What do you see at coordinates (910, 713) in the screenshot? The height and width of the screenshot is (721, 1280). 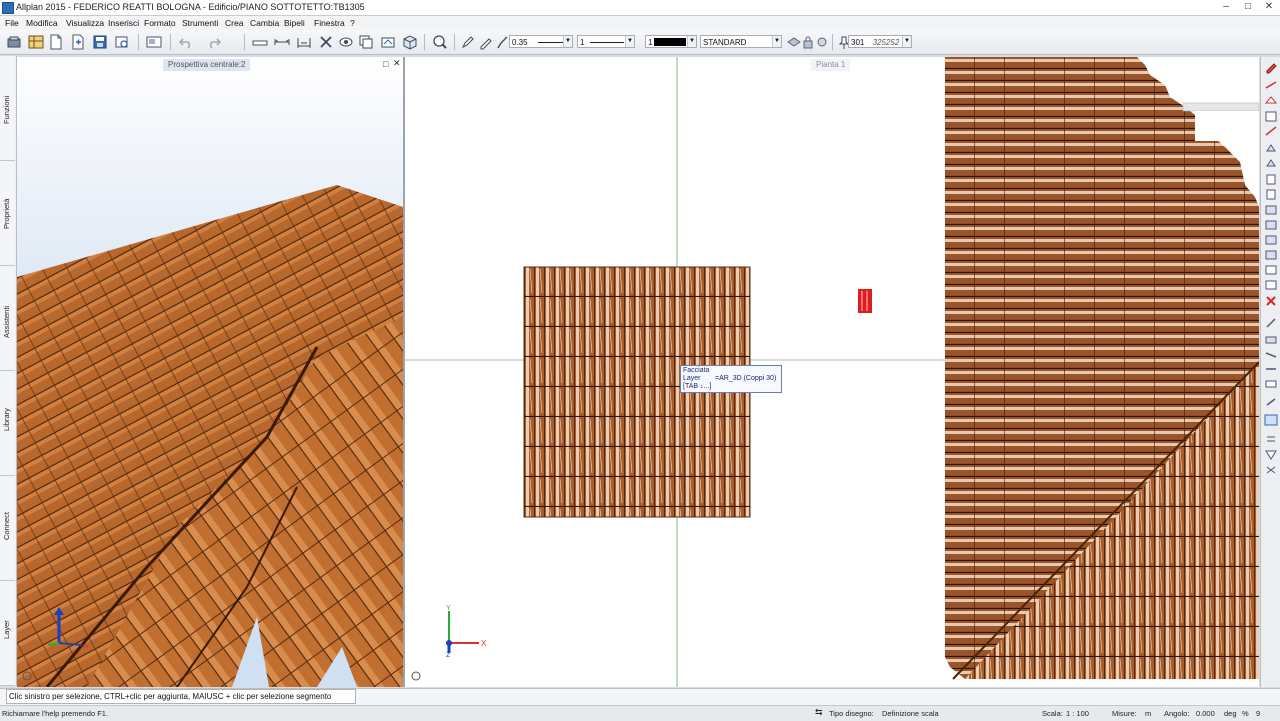 I see `drawing-type-value: Definizione scala` at bounding box center [910, 713].